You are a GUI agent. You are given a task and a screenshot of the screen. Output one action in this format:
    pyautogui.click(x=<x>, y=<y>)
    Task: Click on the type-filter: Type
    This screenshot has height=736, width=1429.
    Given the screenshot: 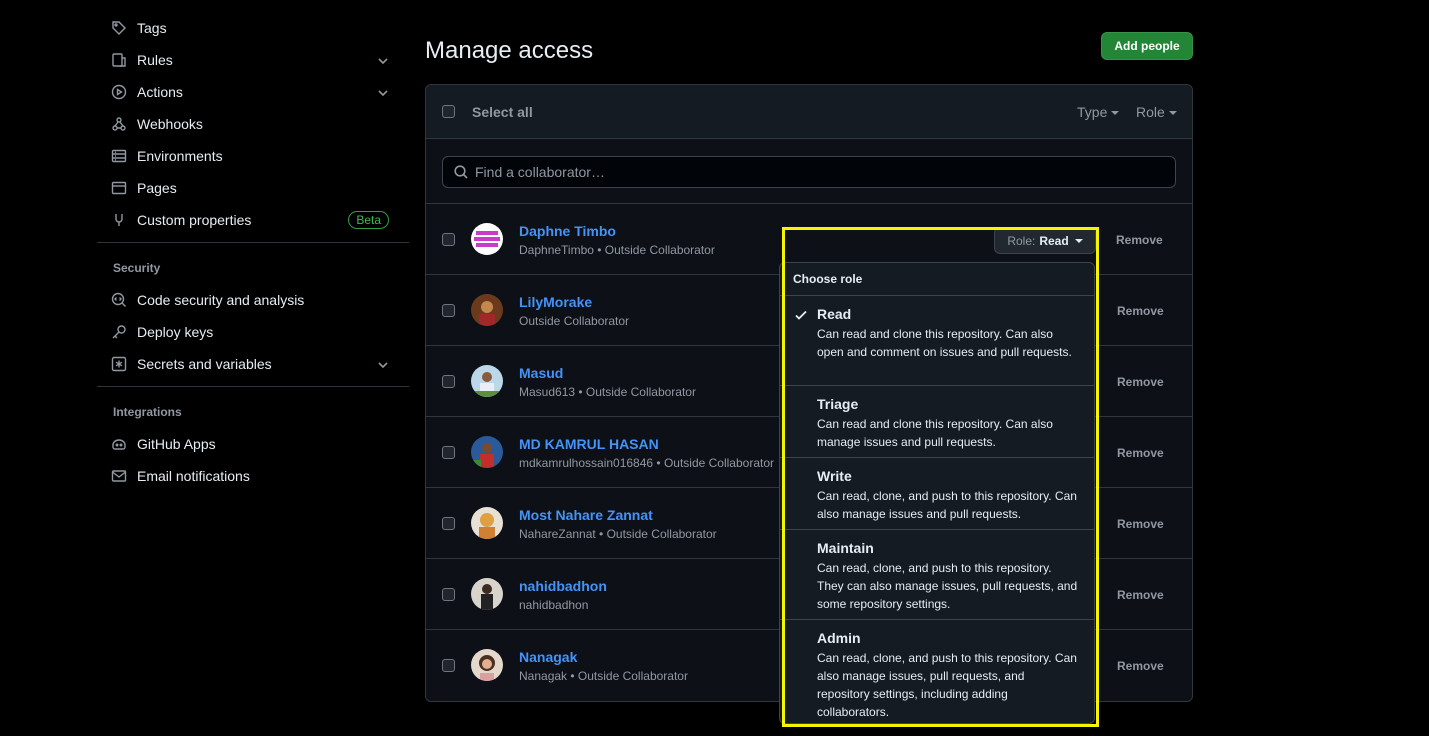 What is the action you would take?
    pyautogui.click(x=1098, y=112)
    